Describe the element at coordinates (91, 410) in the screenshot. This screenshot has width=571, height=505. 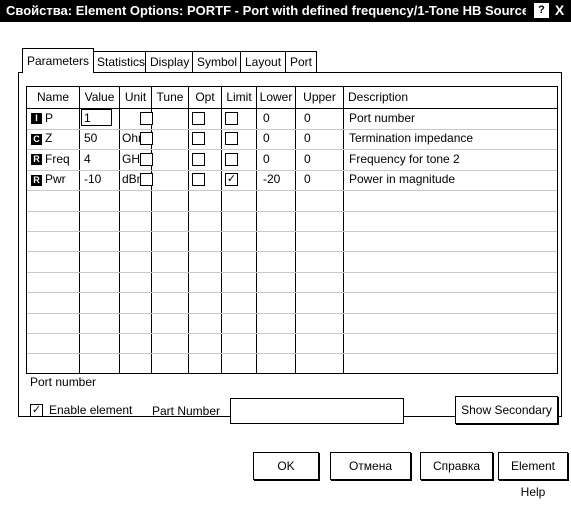
I see `enable-element-label: Enable element` at that location.